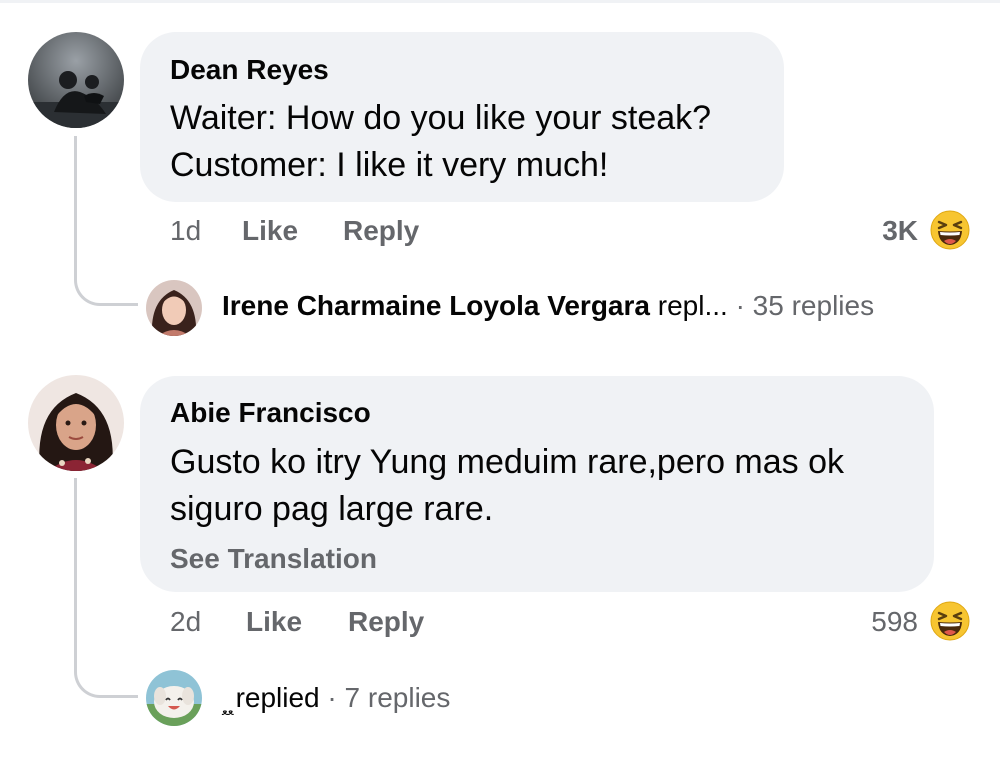 Image resolution: width=1000 pixels, height=757 pixels. Describe the element at coordinates (900, 231) in the screenshot. I see `reaction-count: 3K` at that location.